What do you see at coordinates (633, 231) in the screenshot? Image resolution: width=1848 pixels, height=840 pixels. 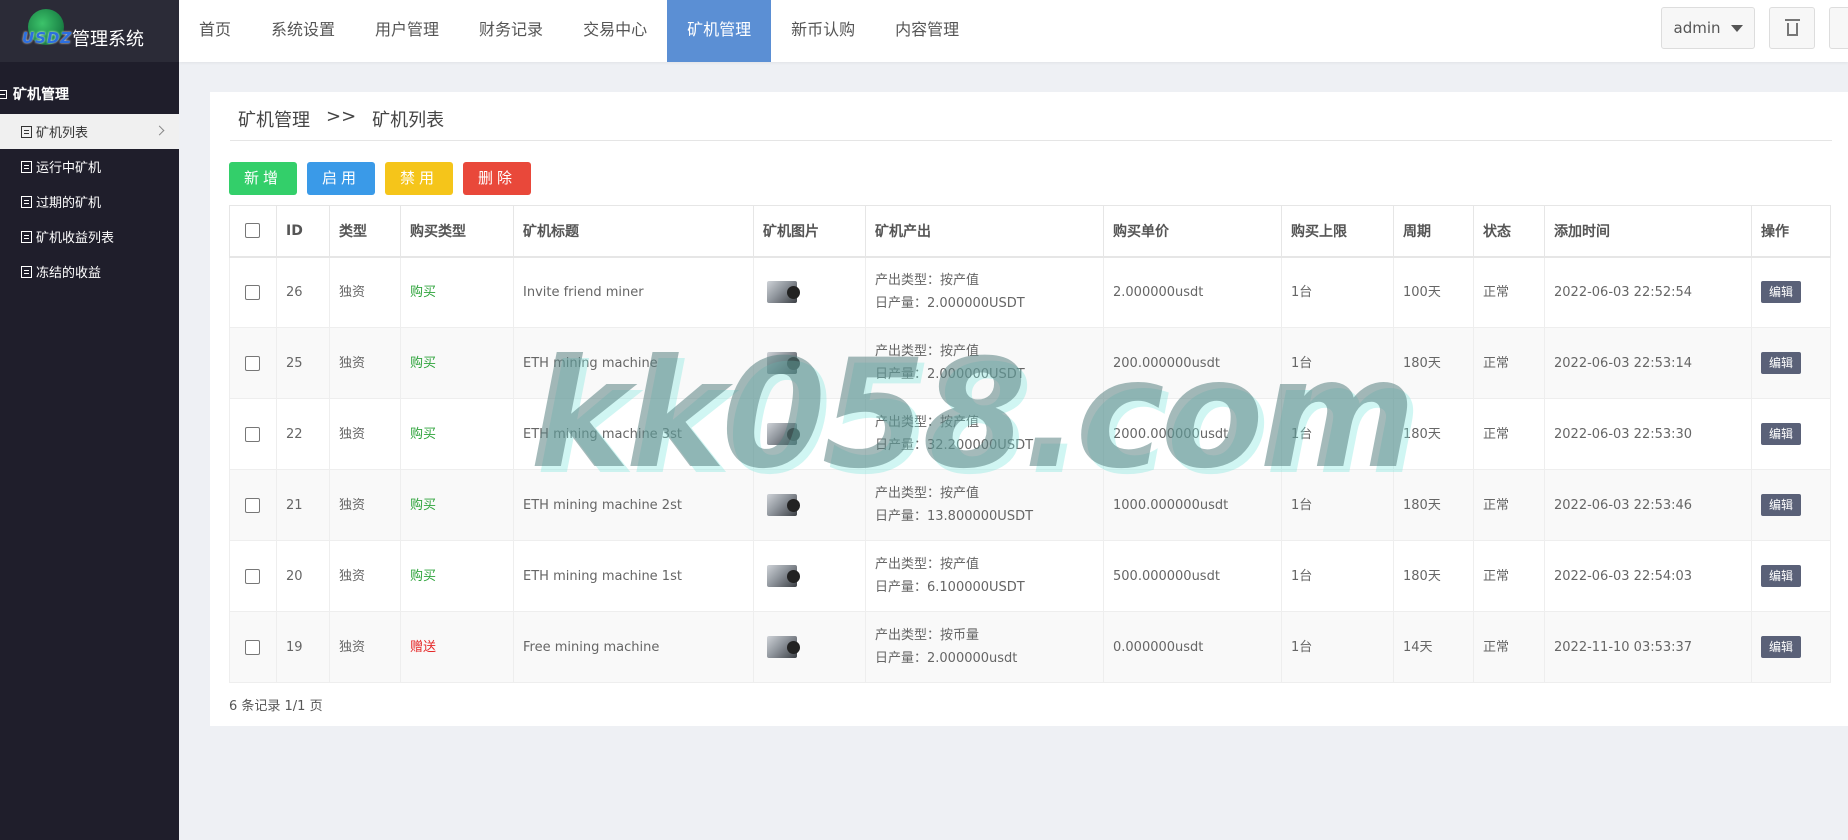 I see `column-header: 矿机标题` at bounding box center [633, 231].